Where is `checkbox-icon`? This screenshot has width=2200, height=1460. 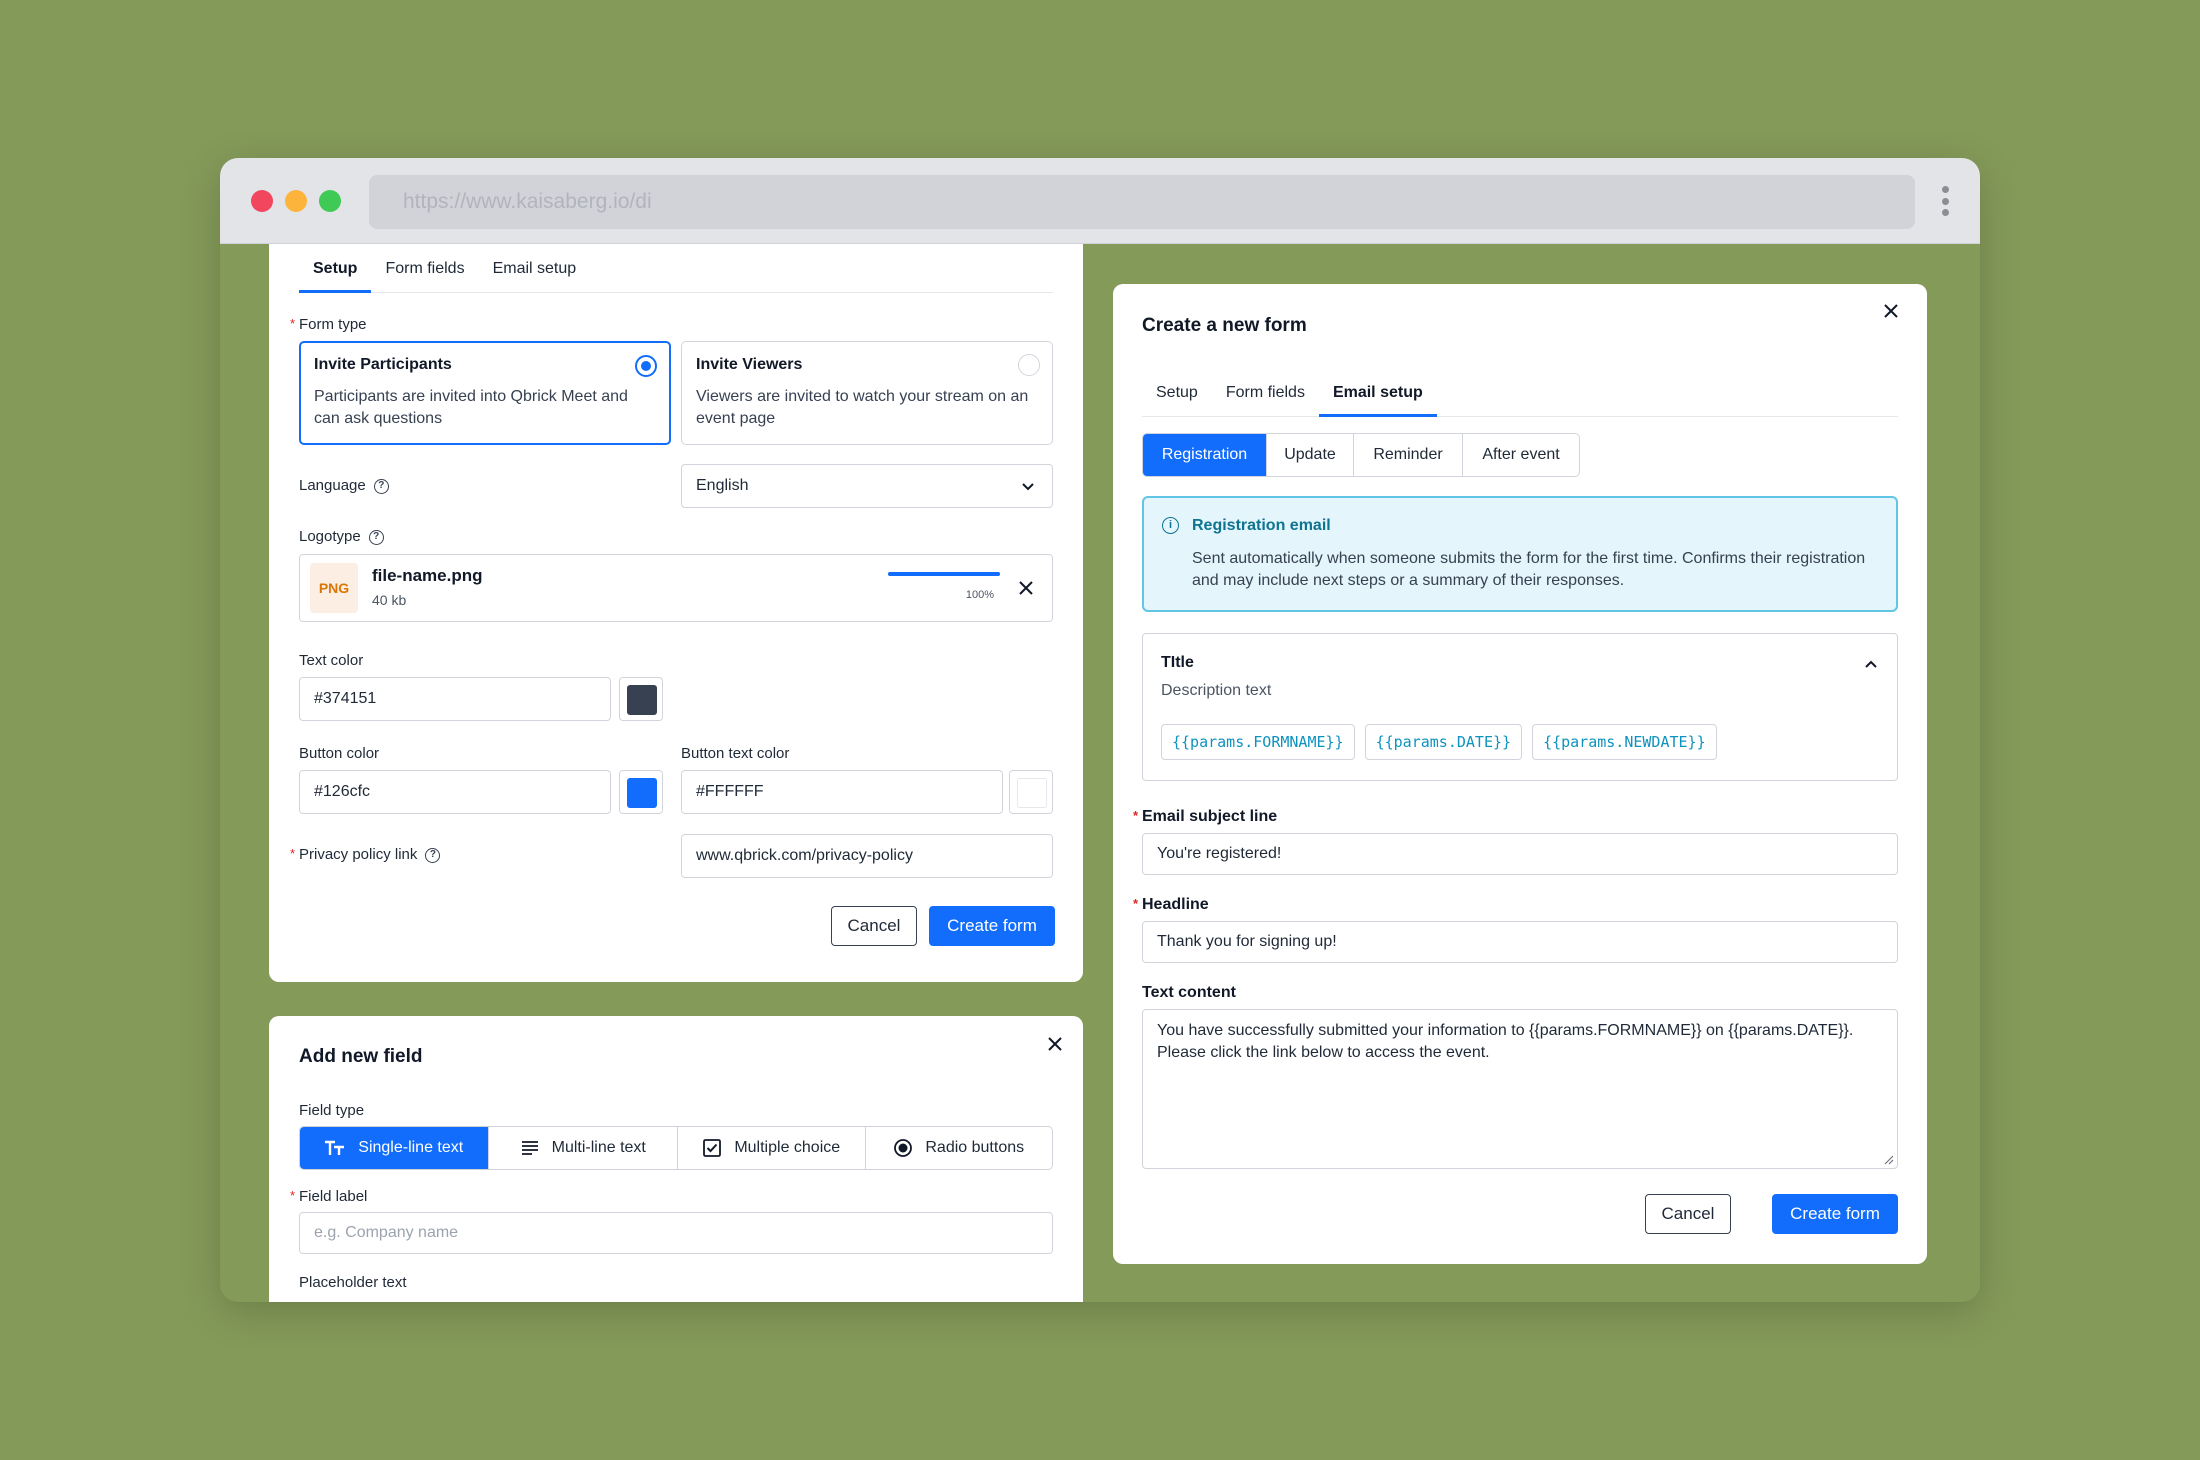 checkbox-icon is located at coordinates (712, 1148).